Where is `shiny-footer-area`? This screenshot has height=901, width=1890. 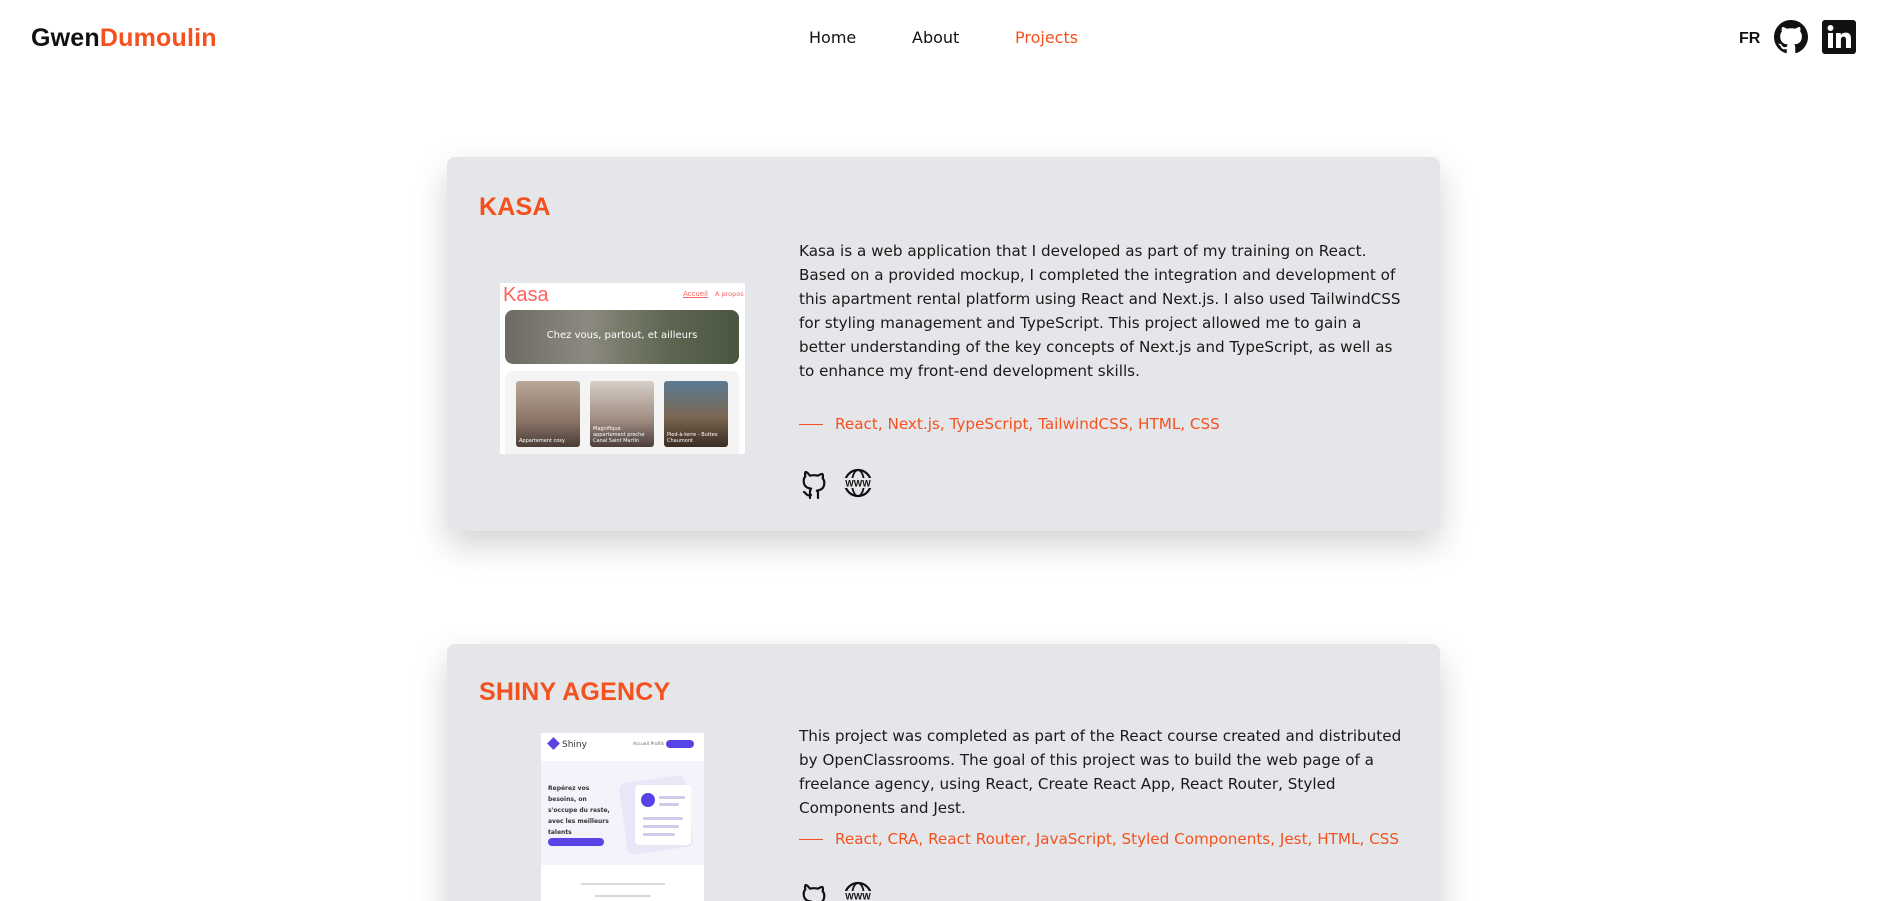
shiny-footer-area is located at coordinates (622, 883).